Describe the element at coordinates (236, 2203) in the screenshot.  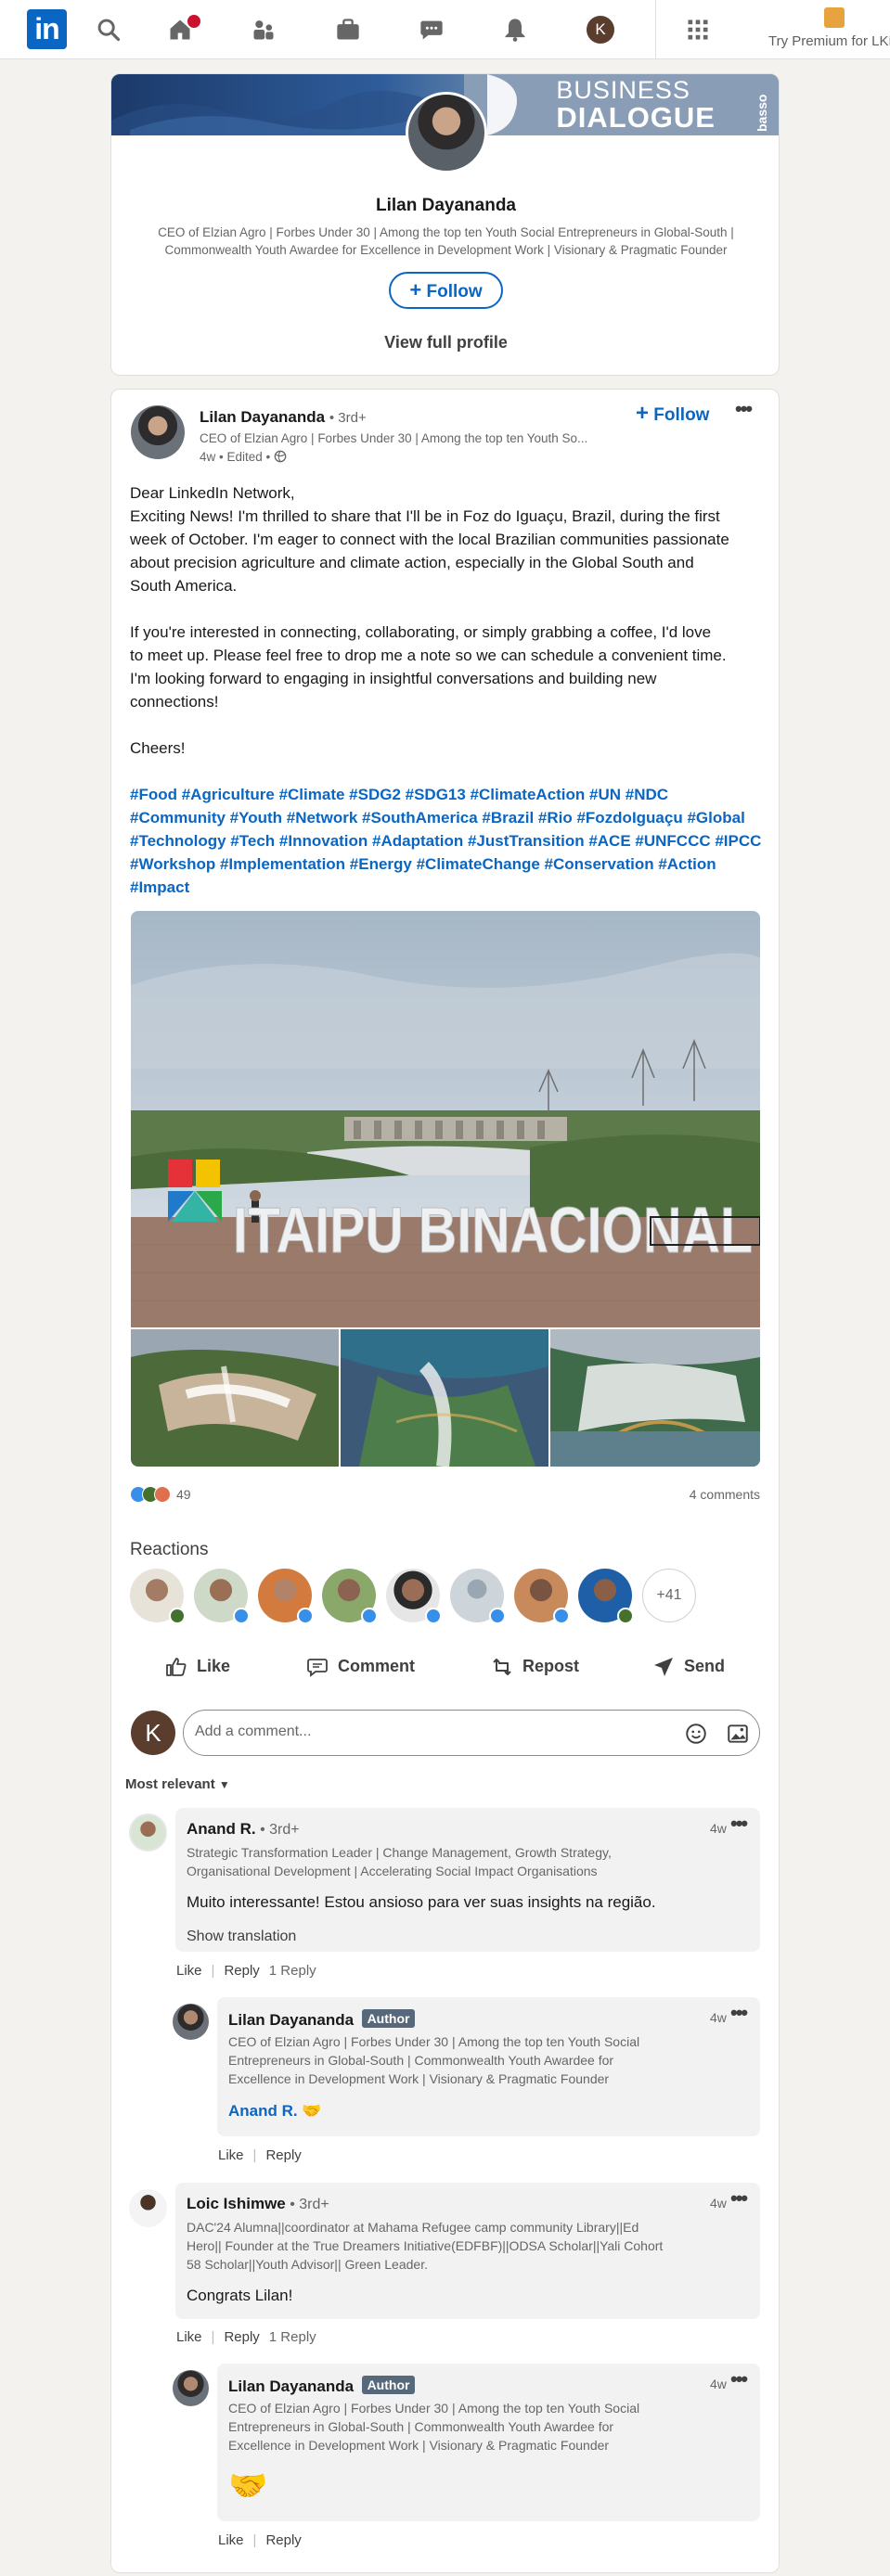
I see `comment-author-name: Loic Ishimwe` at that location.